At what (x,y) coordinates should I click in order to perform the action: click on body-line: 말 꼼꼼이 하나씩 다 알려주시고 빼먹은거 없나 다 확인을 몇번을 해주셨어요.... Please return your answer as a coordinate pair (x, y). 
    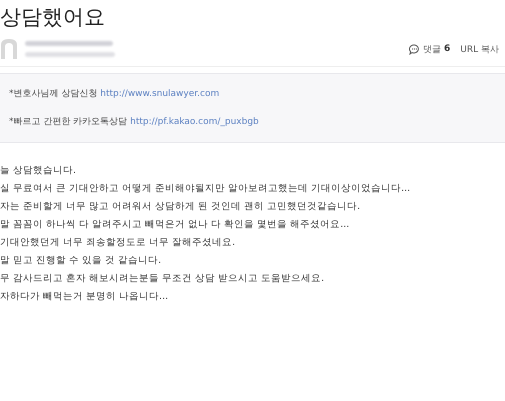
    Looking at the image, I should click on (175, 225).